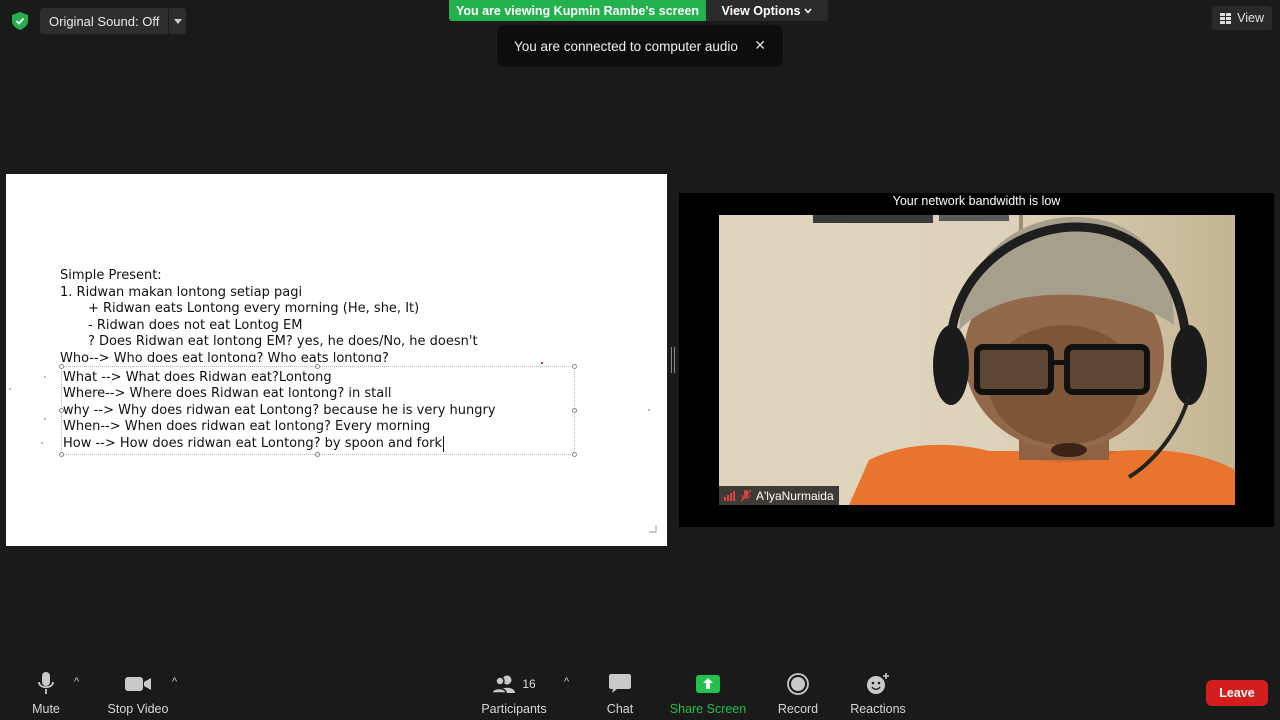  Describe the element at coordinates (795, 495) in the screenshot. I see `participant-name: A'lyaNurmaida` at that location.